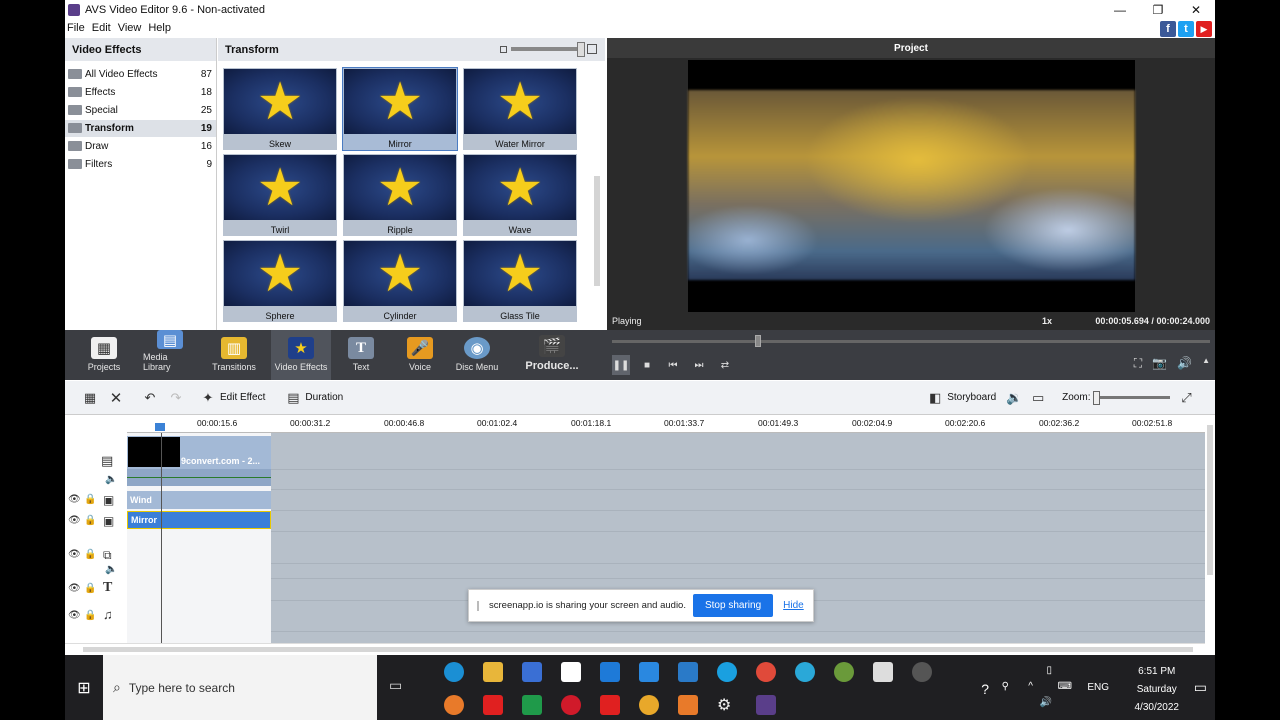 The height and width of the screenshot is (720, 1280). Describe the element at coordinates (420, 355) in the screenshot. I see `tool-voice: 🎤 Voice` at that location.